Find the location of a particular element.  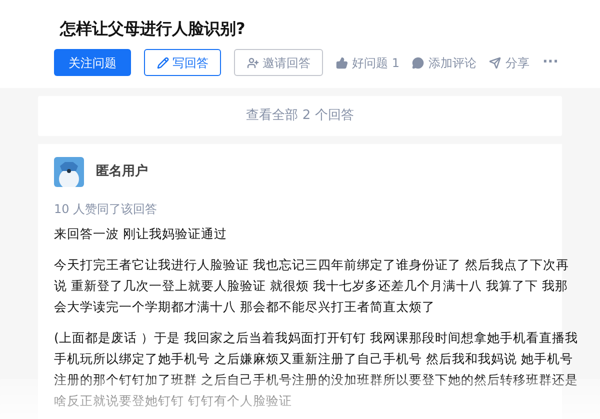

pencil-icon is located at coordinates (162, 62).